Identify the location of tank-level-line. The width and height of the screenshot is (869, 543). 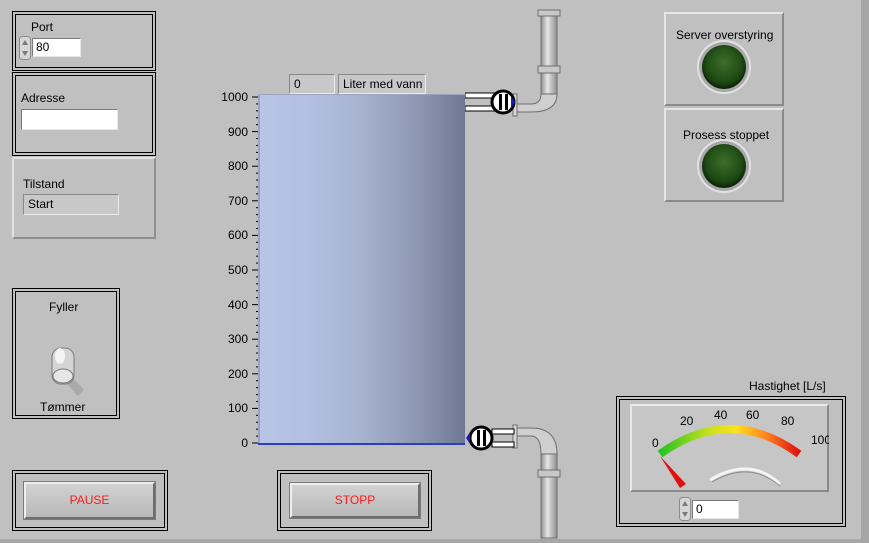
(361, 444).